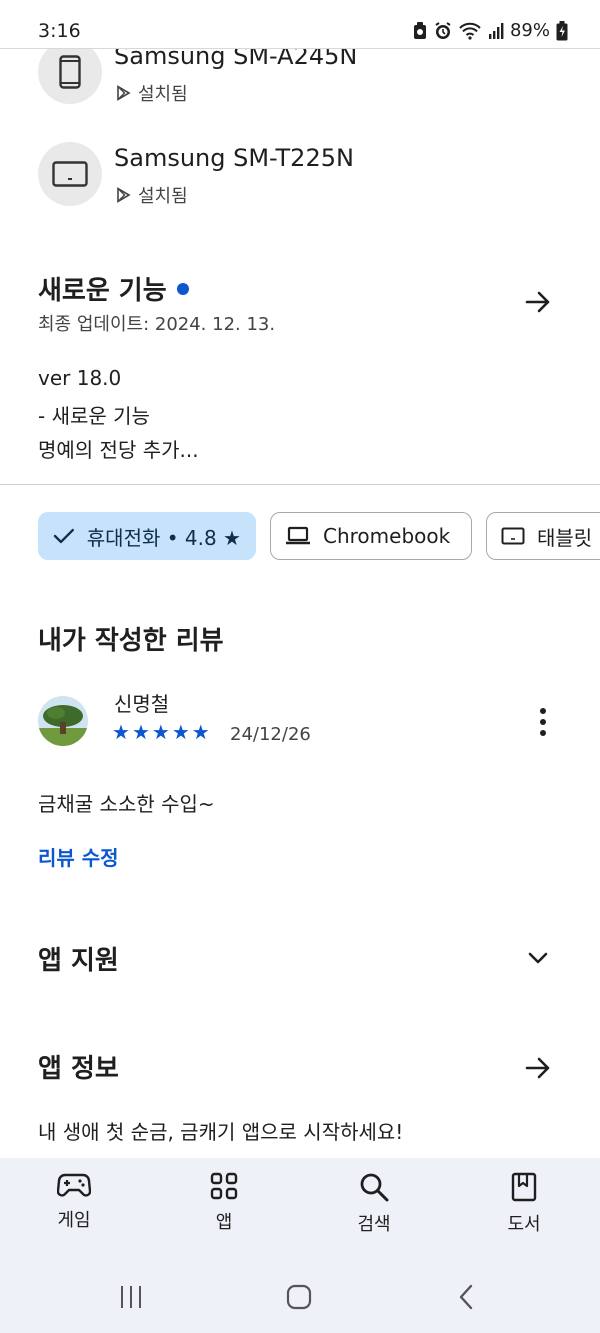 This screenshot has height=1333, width=600. What do you see at coordinates (496, 30) in the screenshot?
I see `signal-icon` at bounding box center [496, 30].